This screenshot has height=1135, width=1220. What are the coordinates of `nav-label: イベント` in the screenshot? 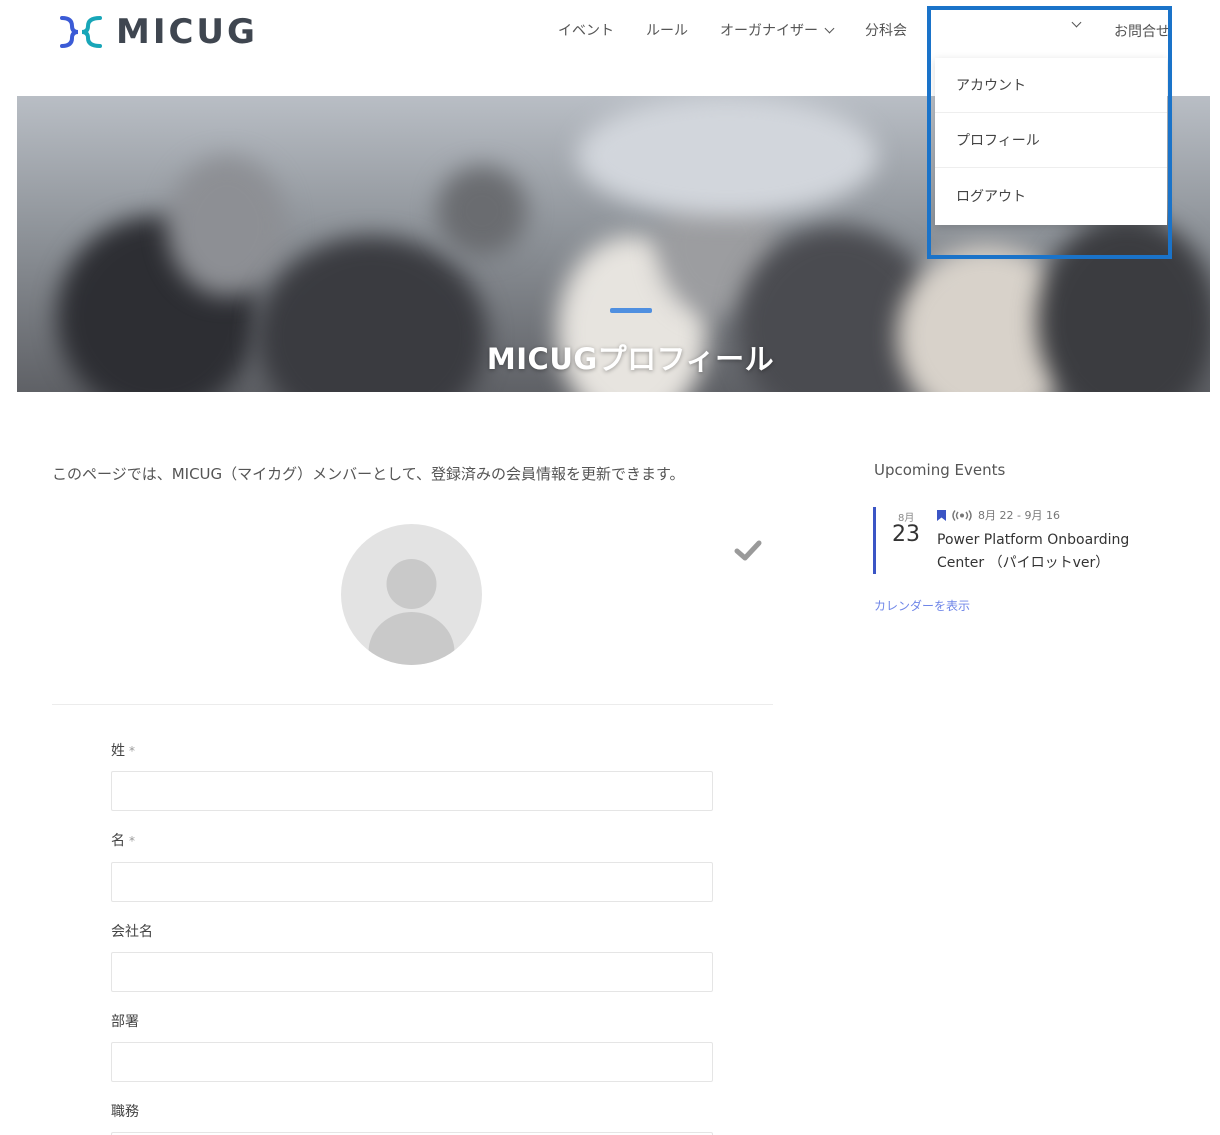 It's located at (586, 31).